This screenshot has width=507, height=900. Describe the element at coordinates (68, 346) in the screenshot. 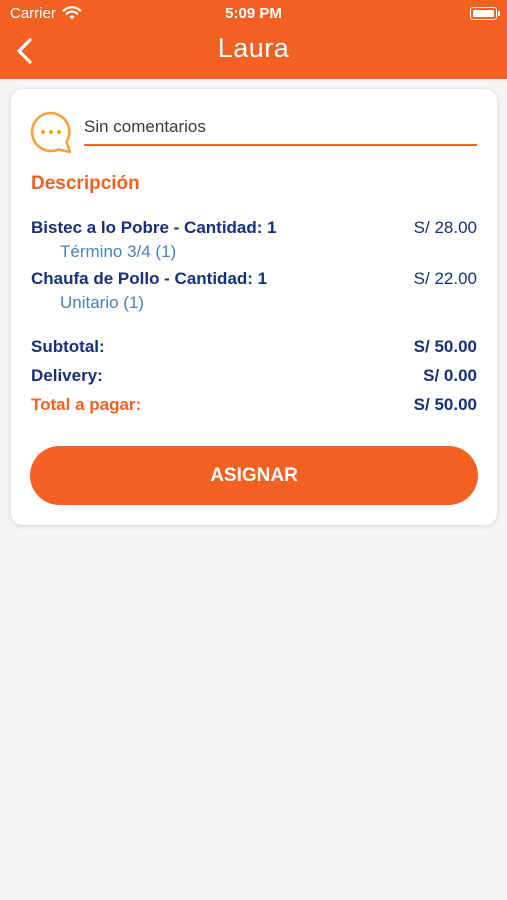

I see `subtotal-label: Subtotal:` at that location.